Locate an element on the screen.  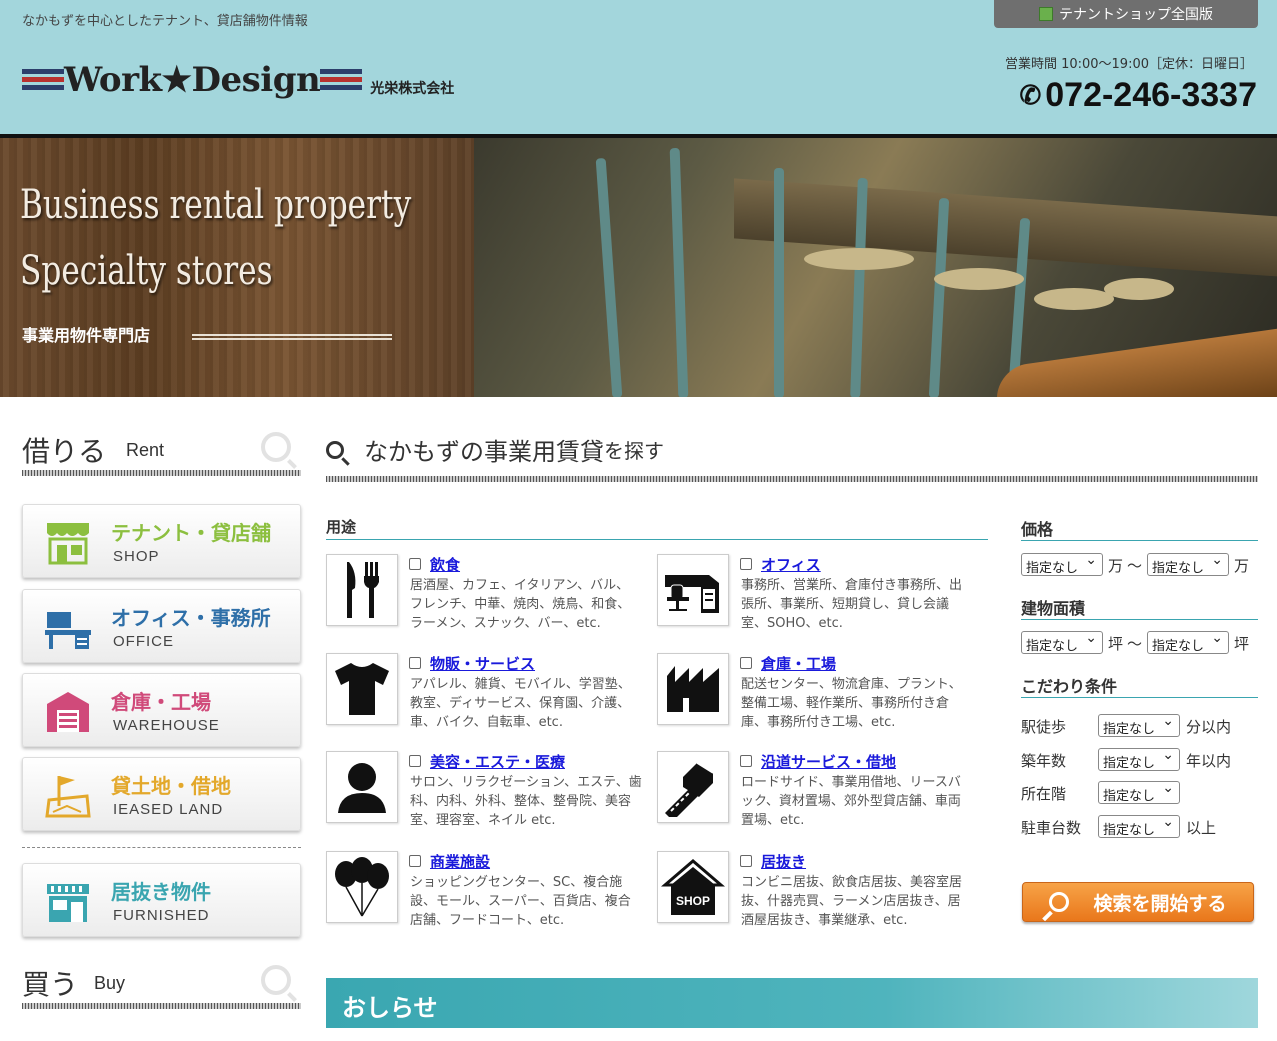
use-checkbox-warehouse is located at coordinates (746, 663).